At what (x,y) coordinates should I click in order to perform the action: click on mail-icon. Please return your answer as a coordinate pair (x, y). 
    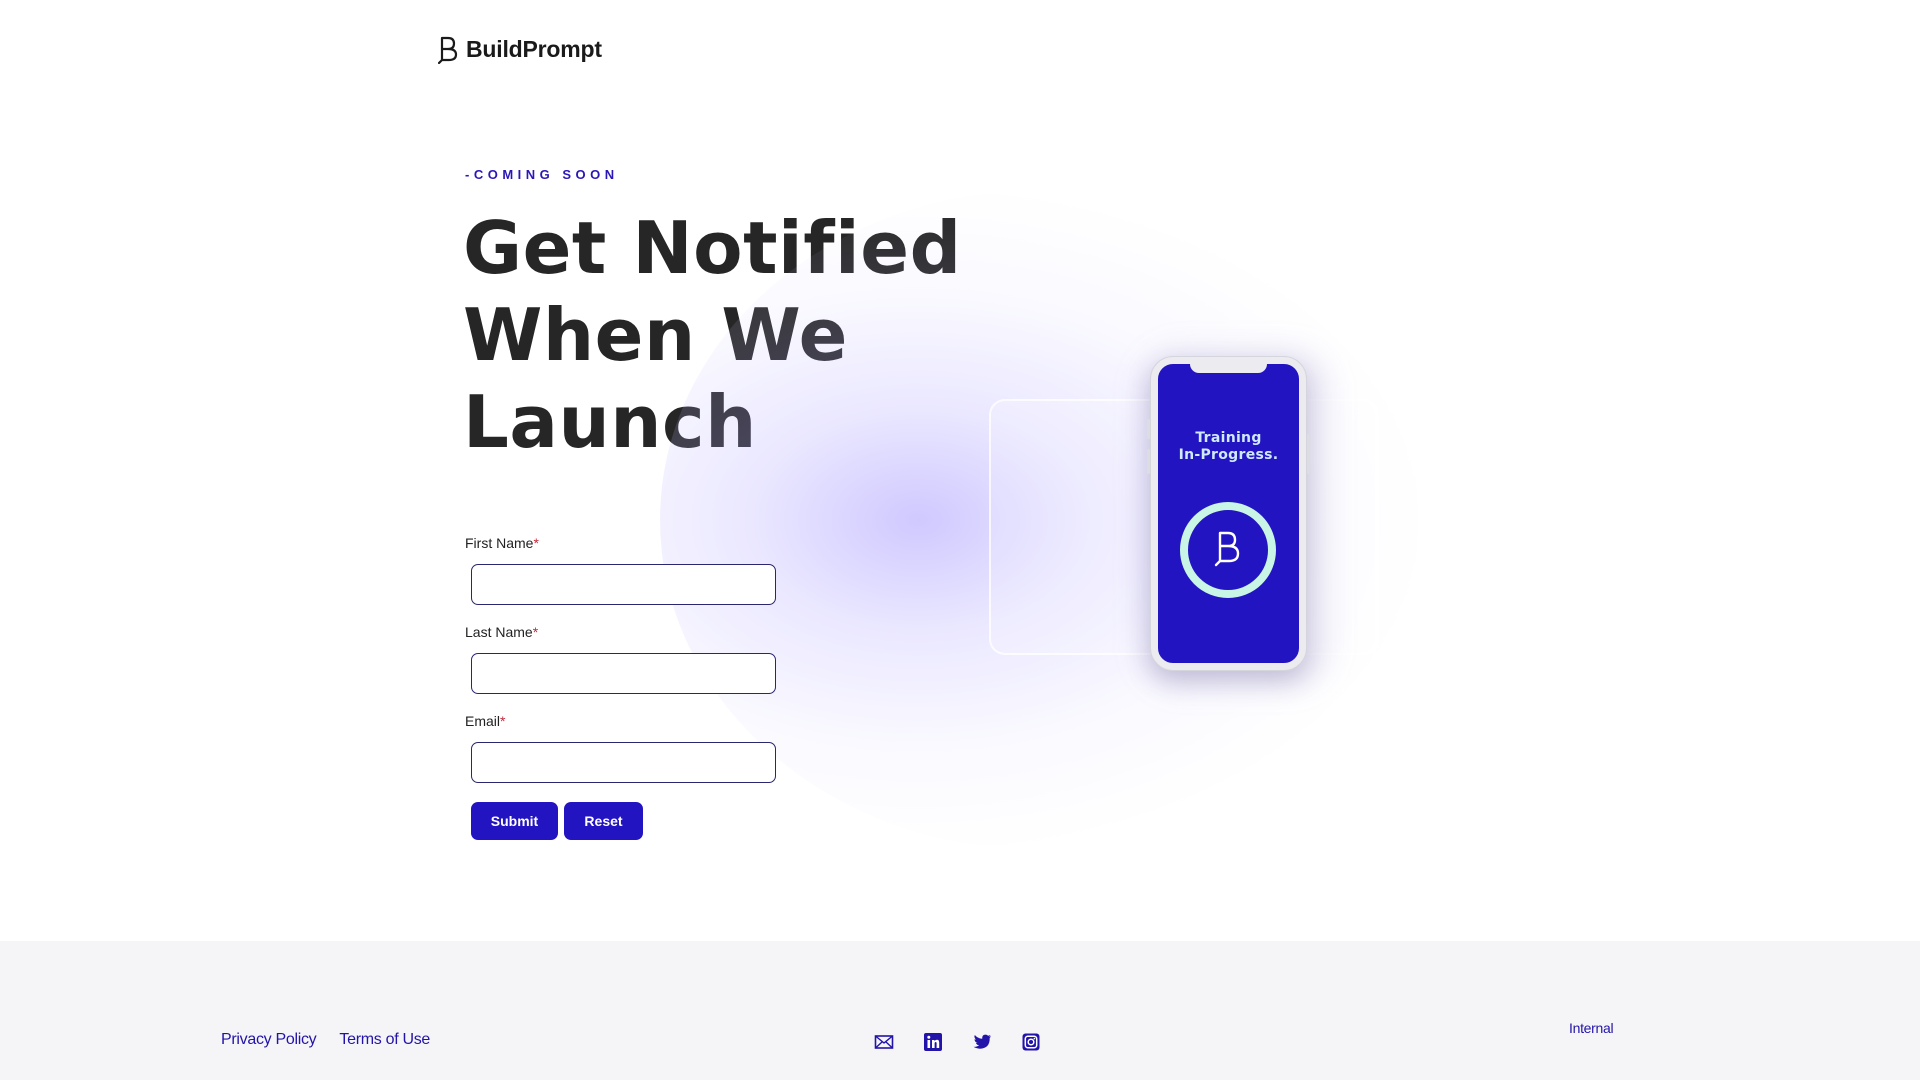
    Looking at the image, I should click on (884, 1042).